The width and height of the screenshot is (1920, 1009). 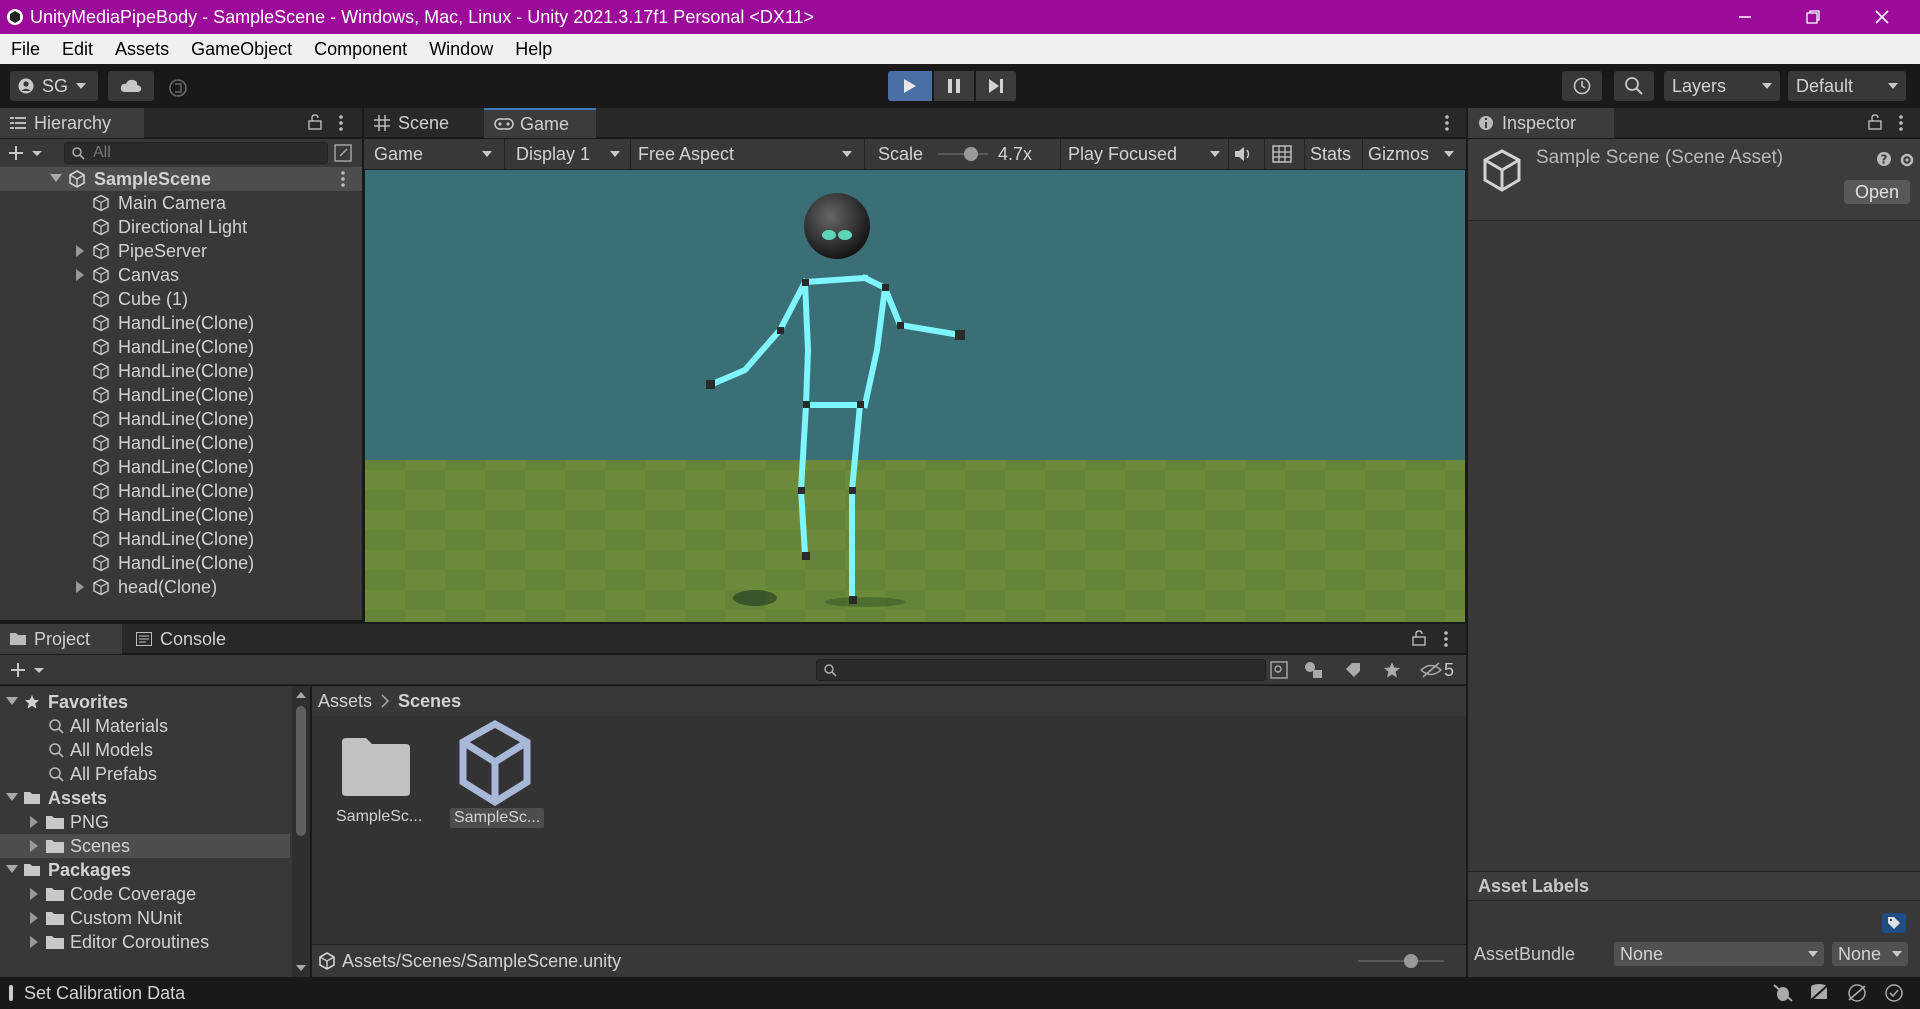 What do you see at coordinates (72, 123) in the screenshot?
I see `tab-hierarchy: Hierarchy` at bounding box center [72, 123].